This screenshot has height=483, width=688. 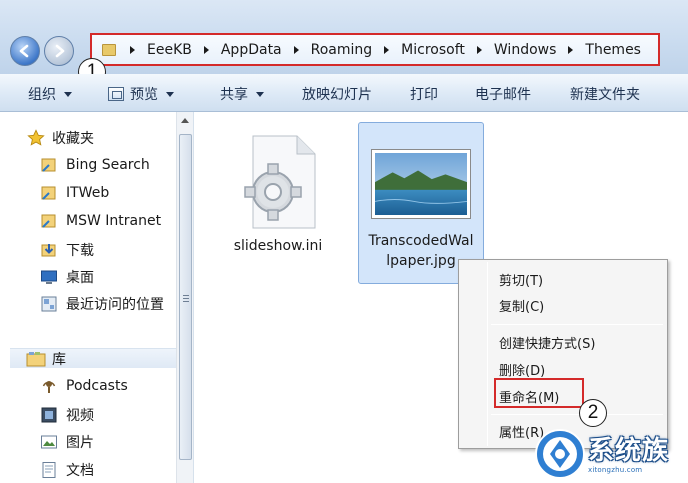 What do you see at coordinates (109, 49) in the screenshot?
I see `folder-icon` at bounding box center [109, 49].